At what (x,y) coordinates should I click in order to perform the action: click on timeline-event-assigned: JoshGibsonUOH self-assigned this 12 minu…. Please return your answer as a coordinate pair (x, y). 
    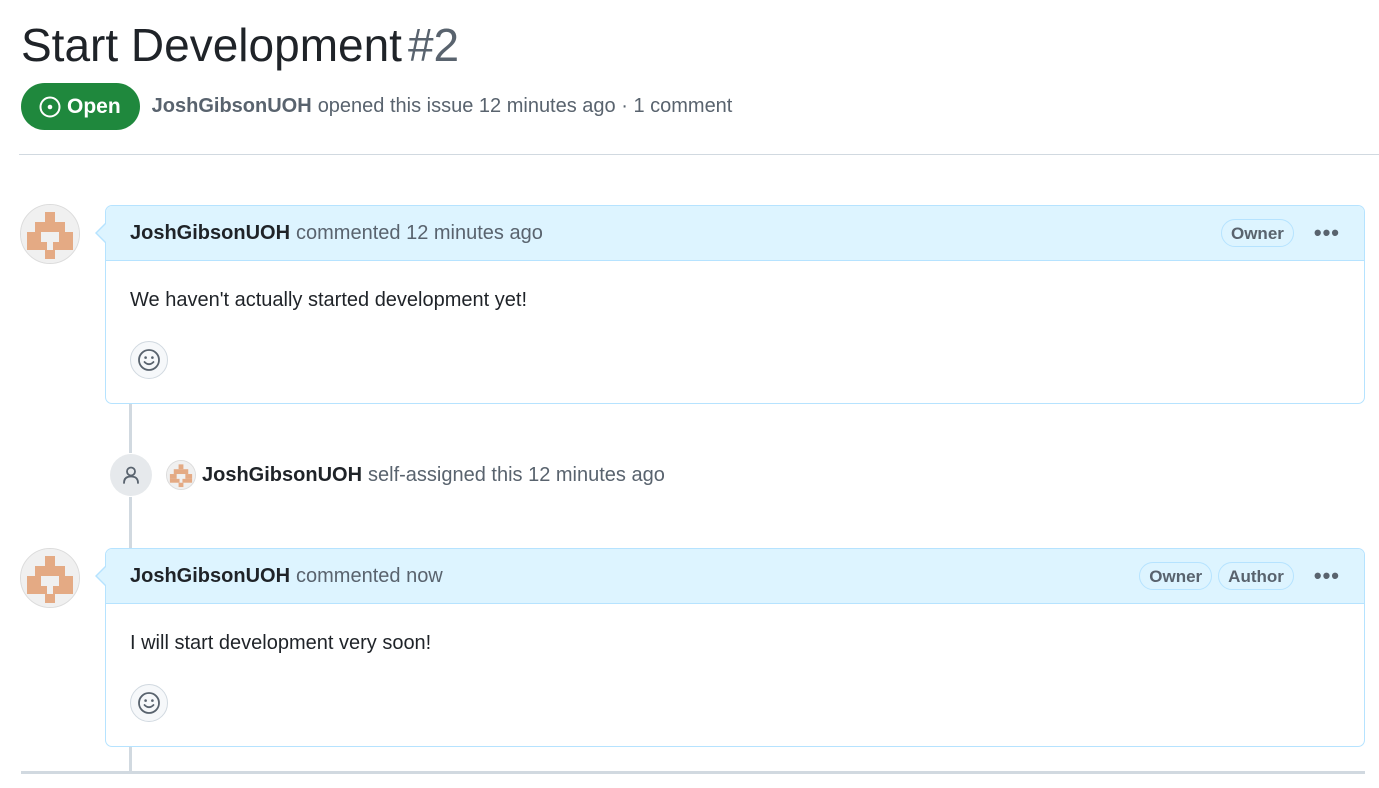
    Looking at the image, I should click on (387, 475).